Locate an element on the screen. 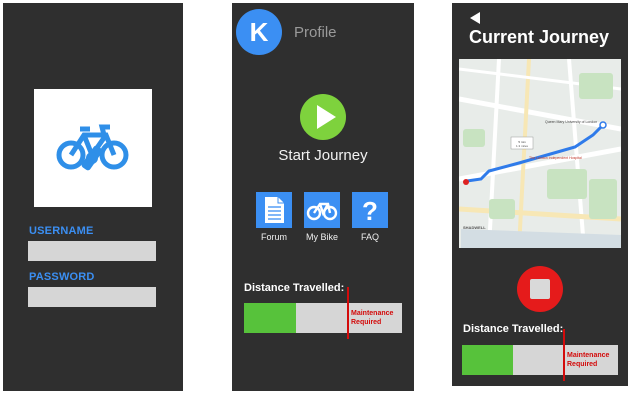 The width and height of the screenshot is (630, 394). distance-progress-fill is located at coordinates (270, 318).